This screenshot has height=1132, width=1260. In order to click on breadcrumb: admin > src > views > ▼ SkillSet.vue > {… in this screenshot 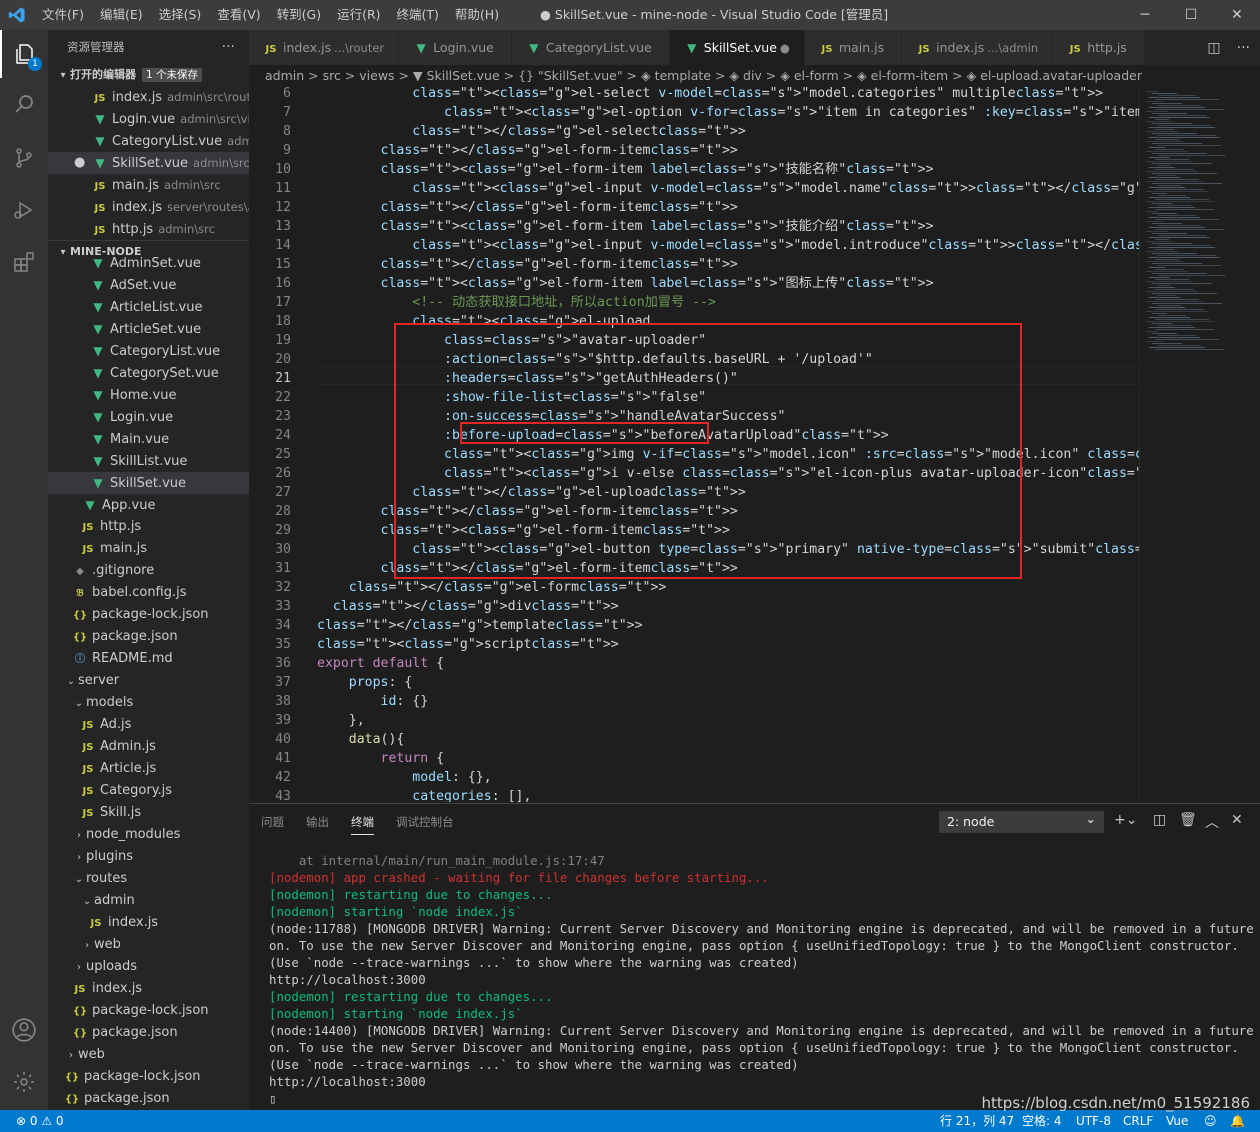, I will do `click(754, 76)`.